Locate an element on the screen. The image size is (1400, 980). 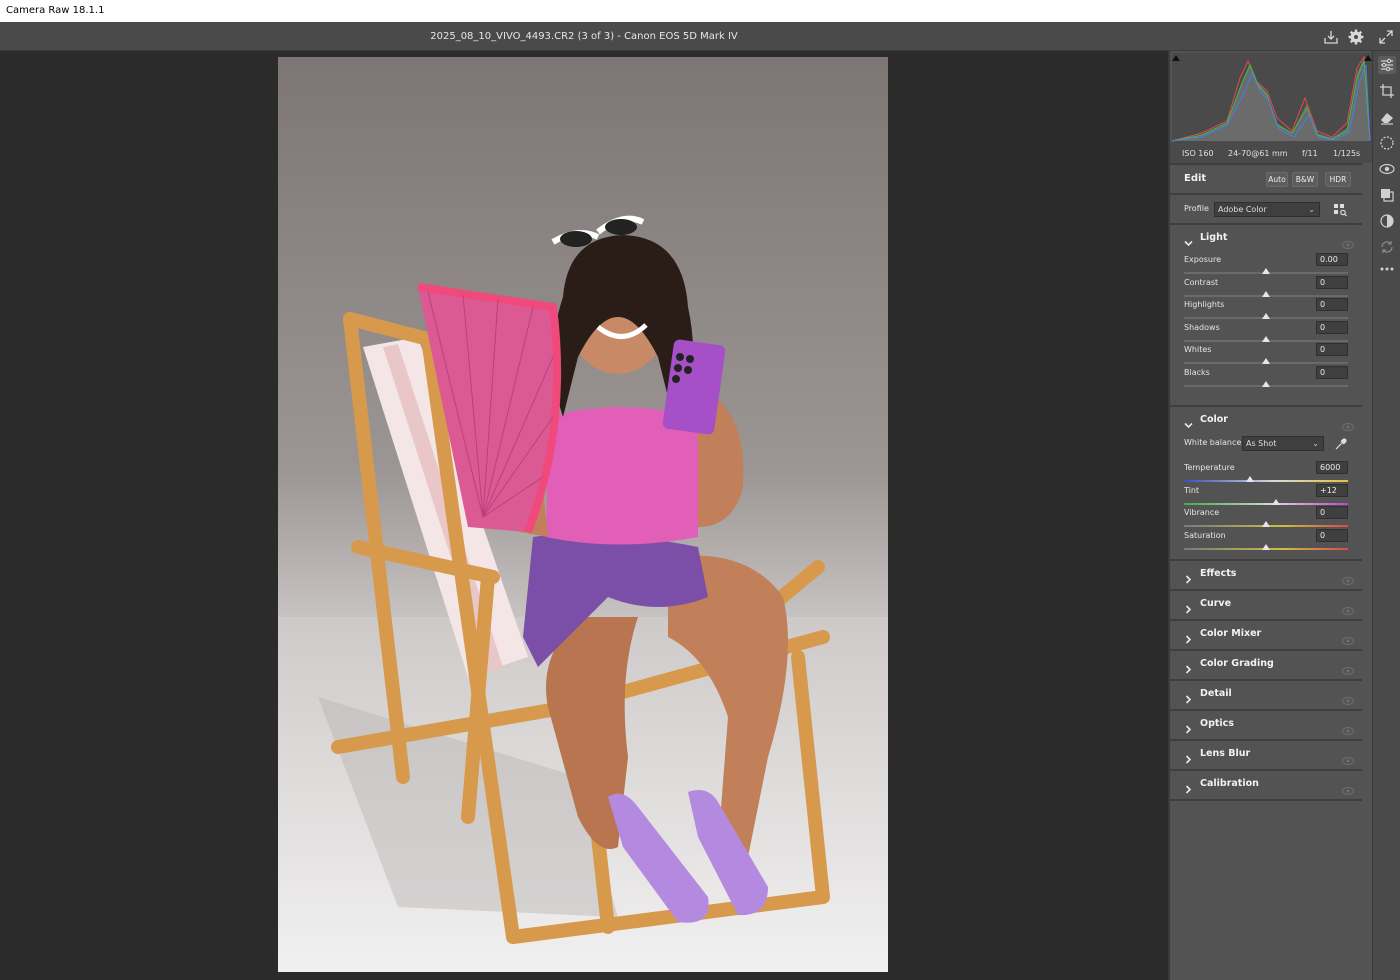
redeye-icon is located at coordinates (1387, 169).